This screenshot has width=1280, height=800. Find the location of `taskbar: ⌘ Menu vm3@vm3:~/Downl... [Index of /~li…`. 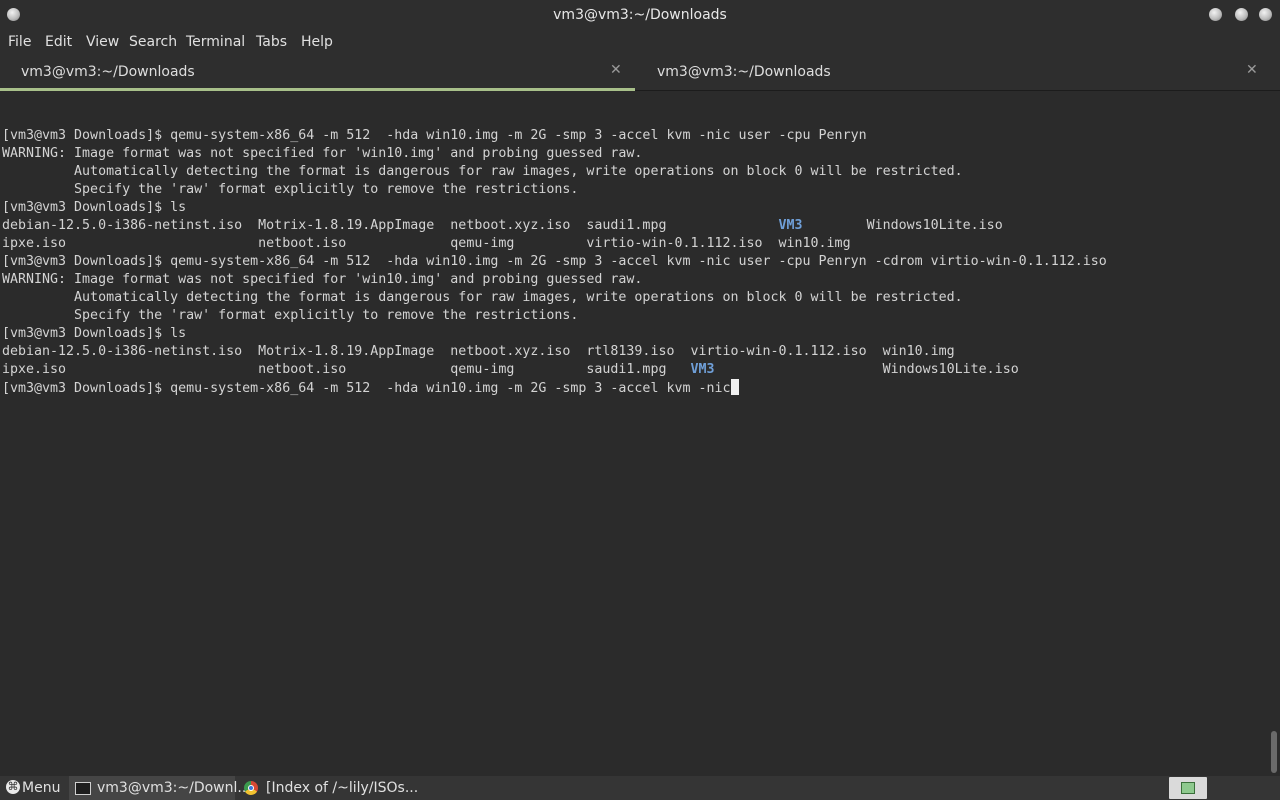

taskbar: ⌘ Menu vm3@vm3:~/Downl... [Index of /~li… is located at coordinates (640, 788).